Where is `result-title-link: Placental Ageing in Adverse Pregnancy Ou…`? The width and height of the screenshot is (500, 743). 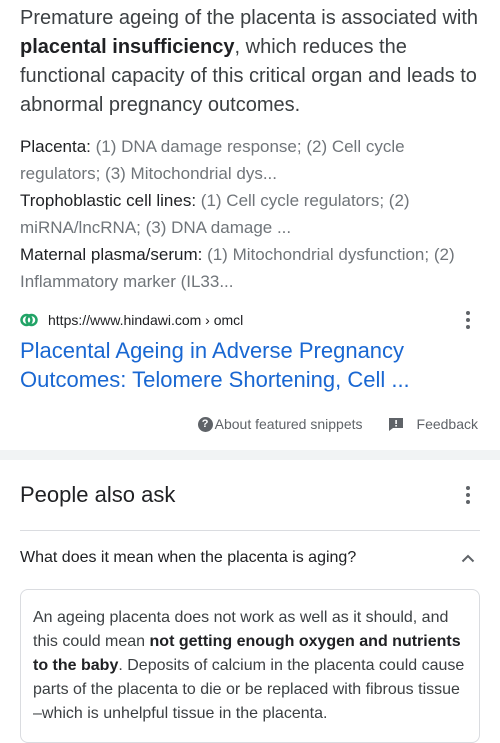
result-title-link: Placental Ageing in Adverse Pregnancy Ou… is located at coordinates (250, 365).